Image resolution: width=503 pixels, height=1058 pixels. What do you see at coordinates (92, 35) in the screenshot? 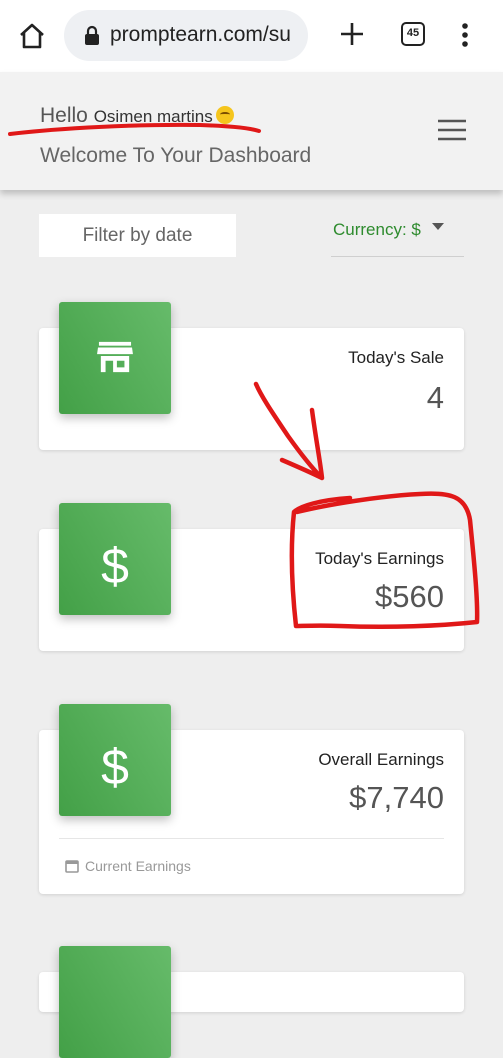
I see `lock-icon` at bounding box center [92, 35].